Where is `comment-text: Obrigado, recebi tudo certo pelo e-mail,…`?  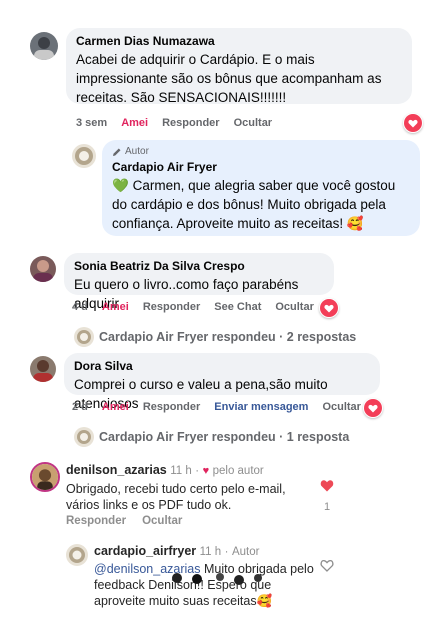 comment-text: Obrigado, recebi tudo certo pelo e-mail,… is located at coordinates (176, 497).